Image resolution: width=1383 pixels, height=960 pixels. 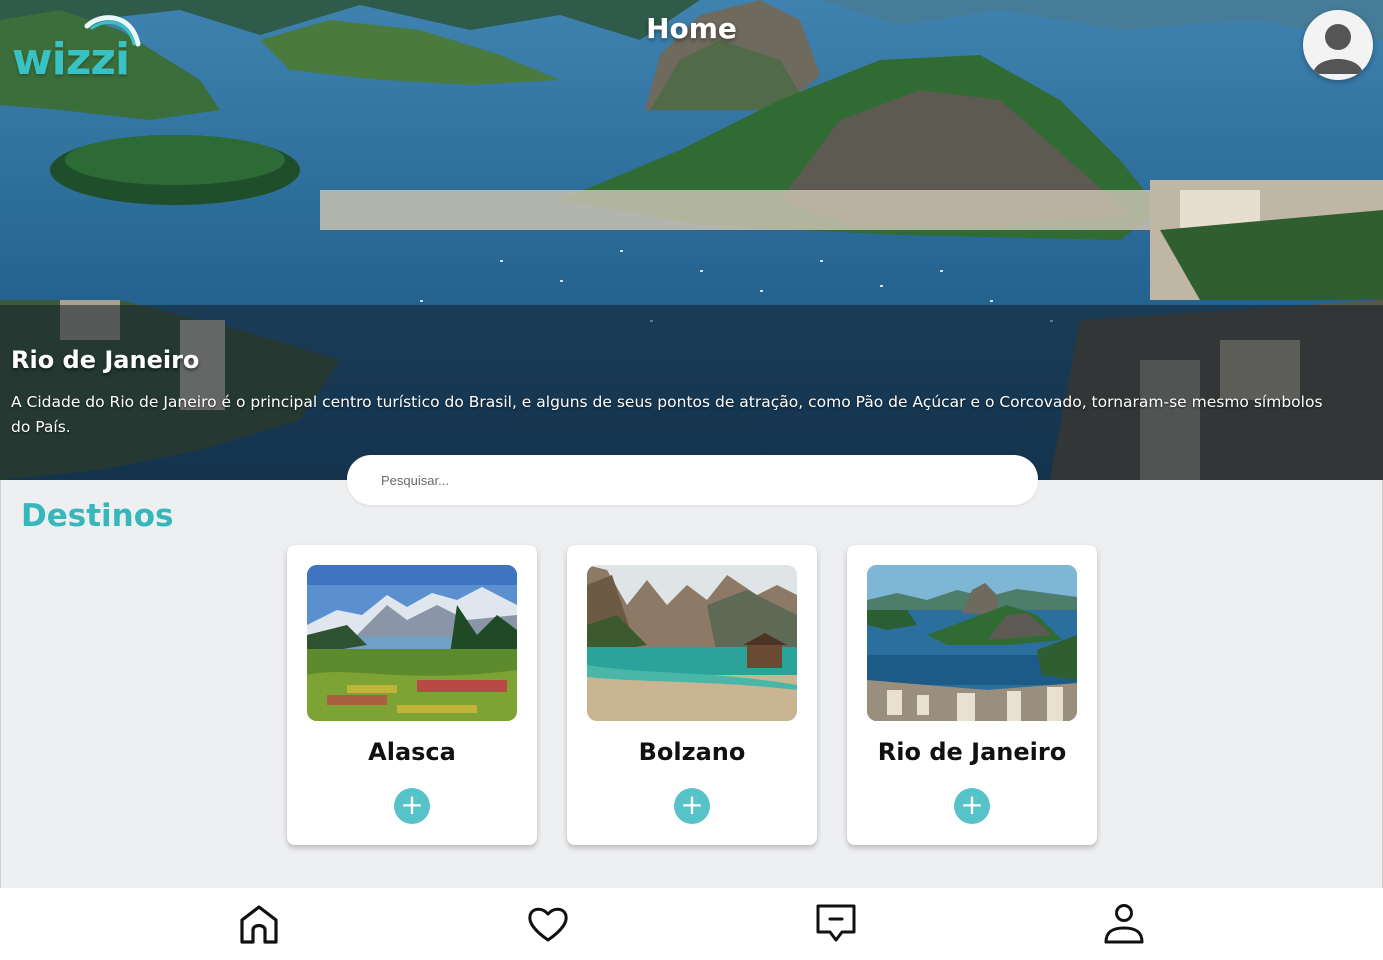 I want to click on user-icon, so click(x=1124, y=924).